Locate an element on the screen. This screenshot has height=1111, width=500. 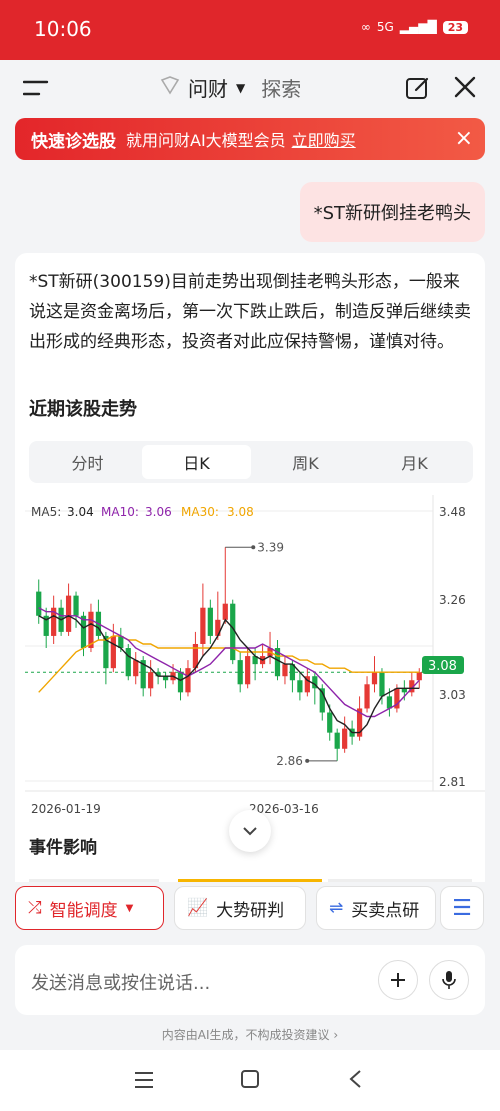
banner-text: 就用问财AI大模型会员 is located at coordinates (206, 140).